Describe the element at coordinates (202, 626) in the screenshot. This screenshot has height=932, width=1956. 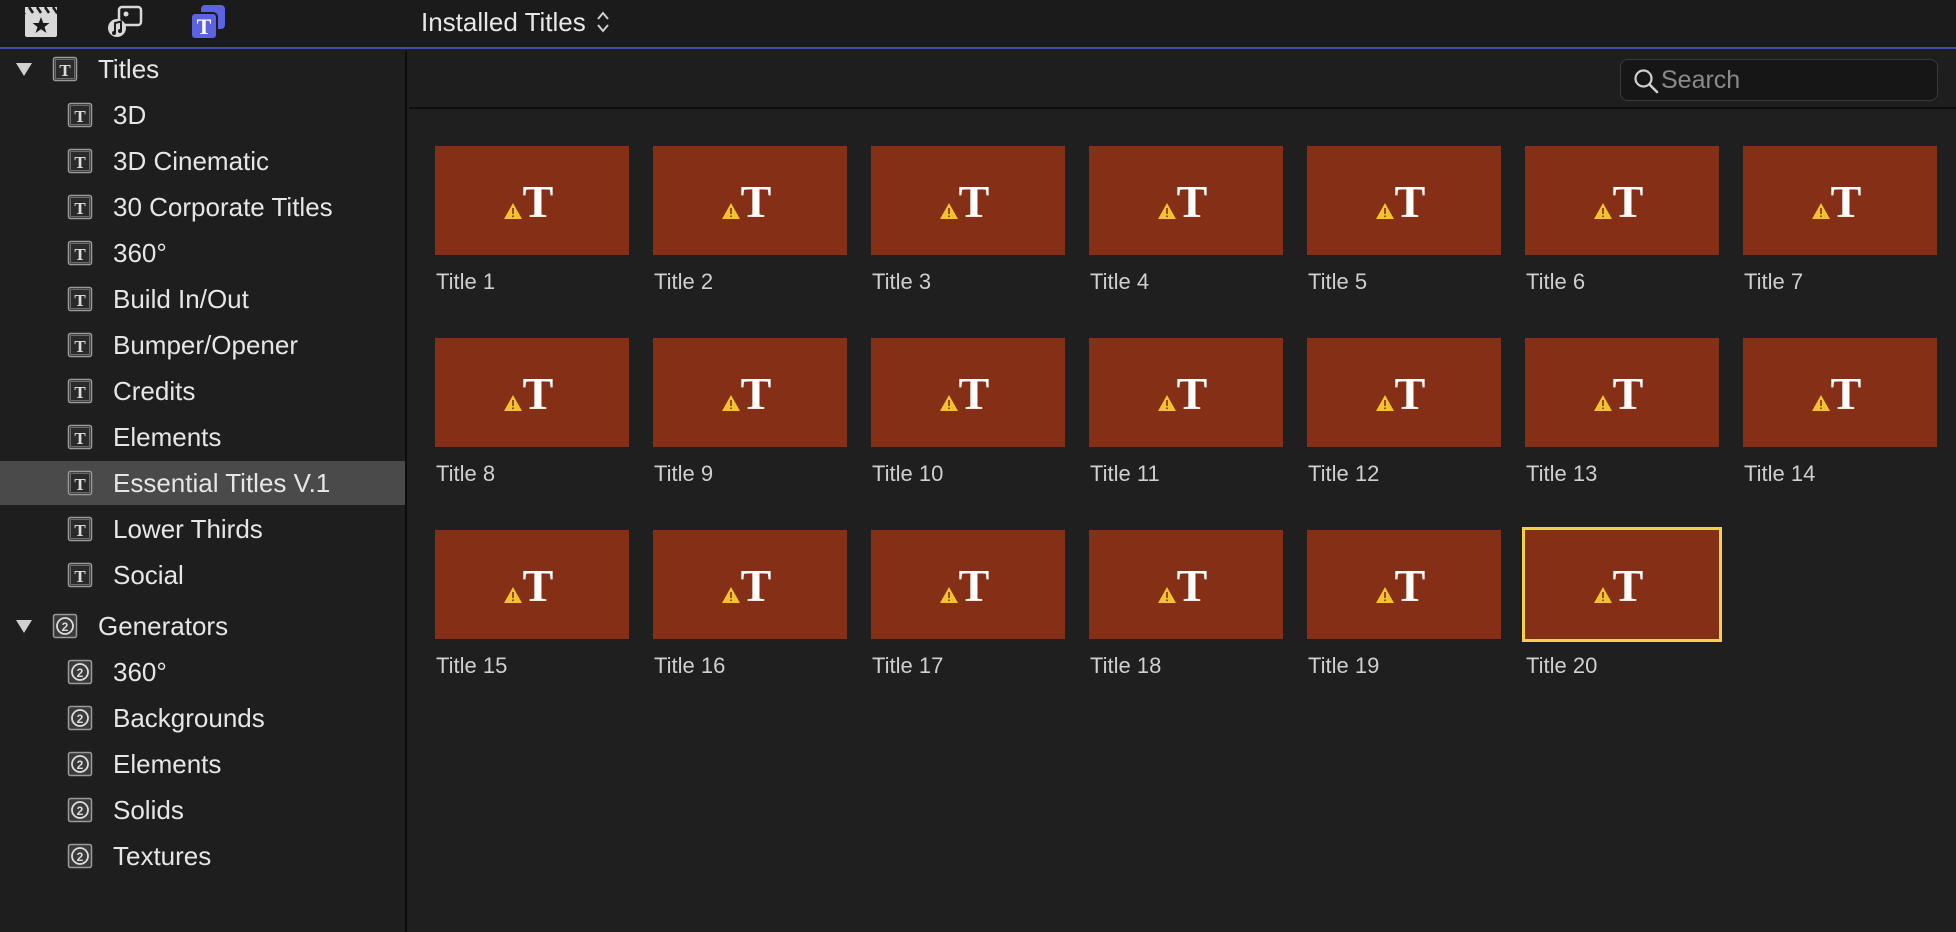
I see `sidebar-group-generators: 2 Generators` at that location.